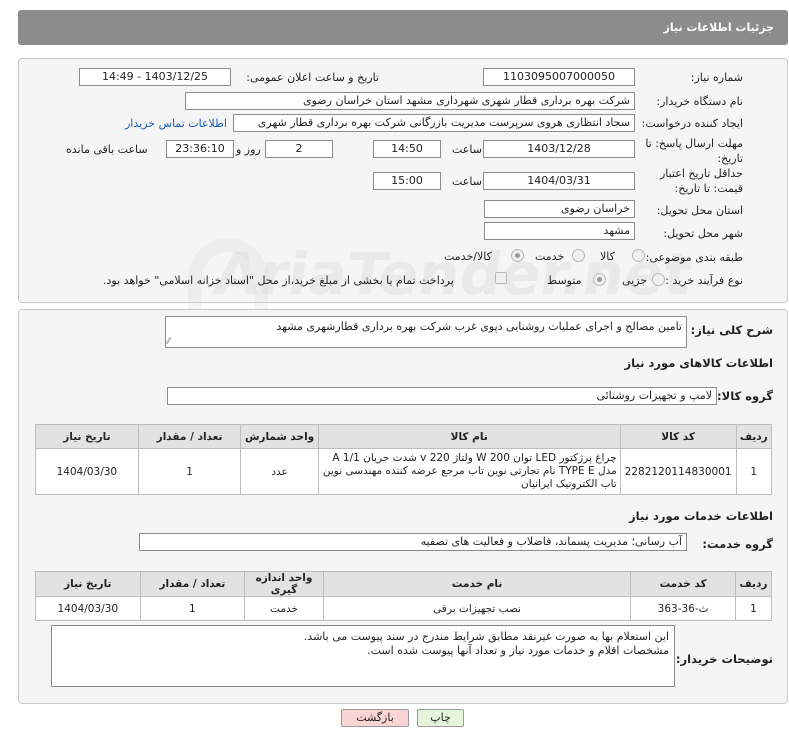 The height and width of the screenshot is (744, 789). I want to click on services-cell-qty: 1, so click(192, 608).